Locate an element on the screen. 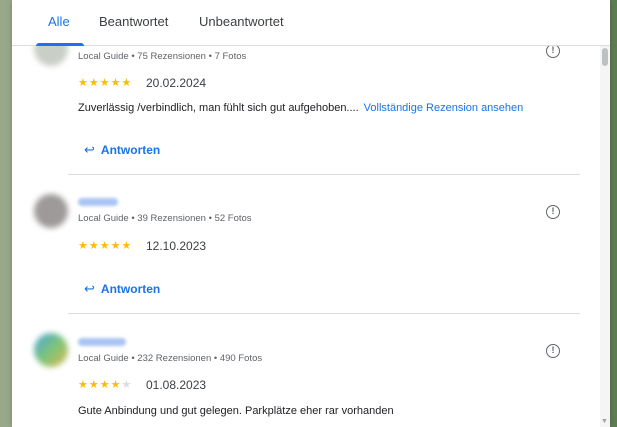 The image size is (617, 427). scroll-down-icon: ▼ is located at coordinates (604, 421).